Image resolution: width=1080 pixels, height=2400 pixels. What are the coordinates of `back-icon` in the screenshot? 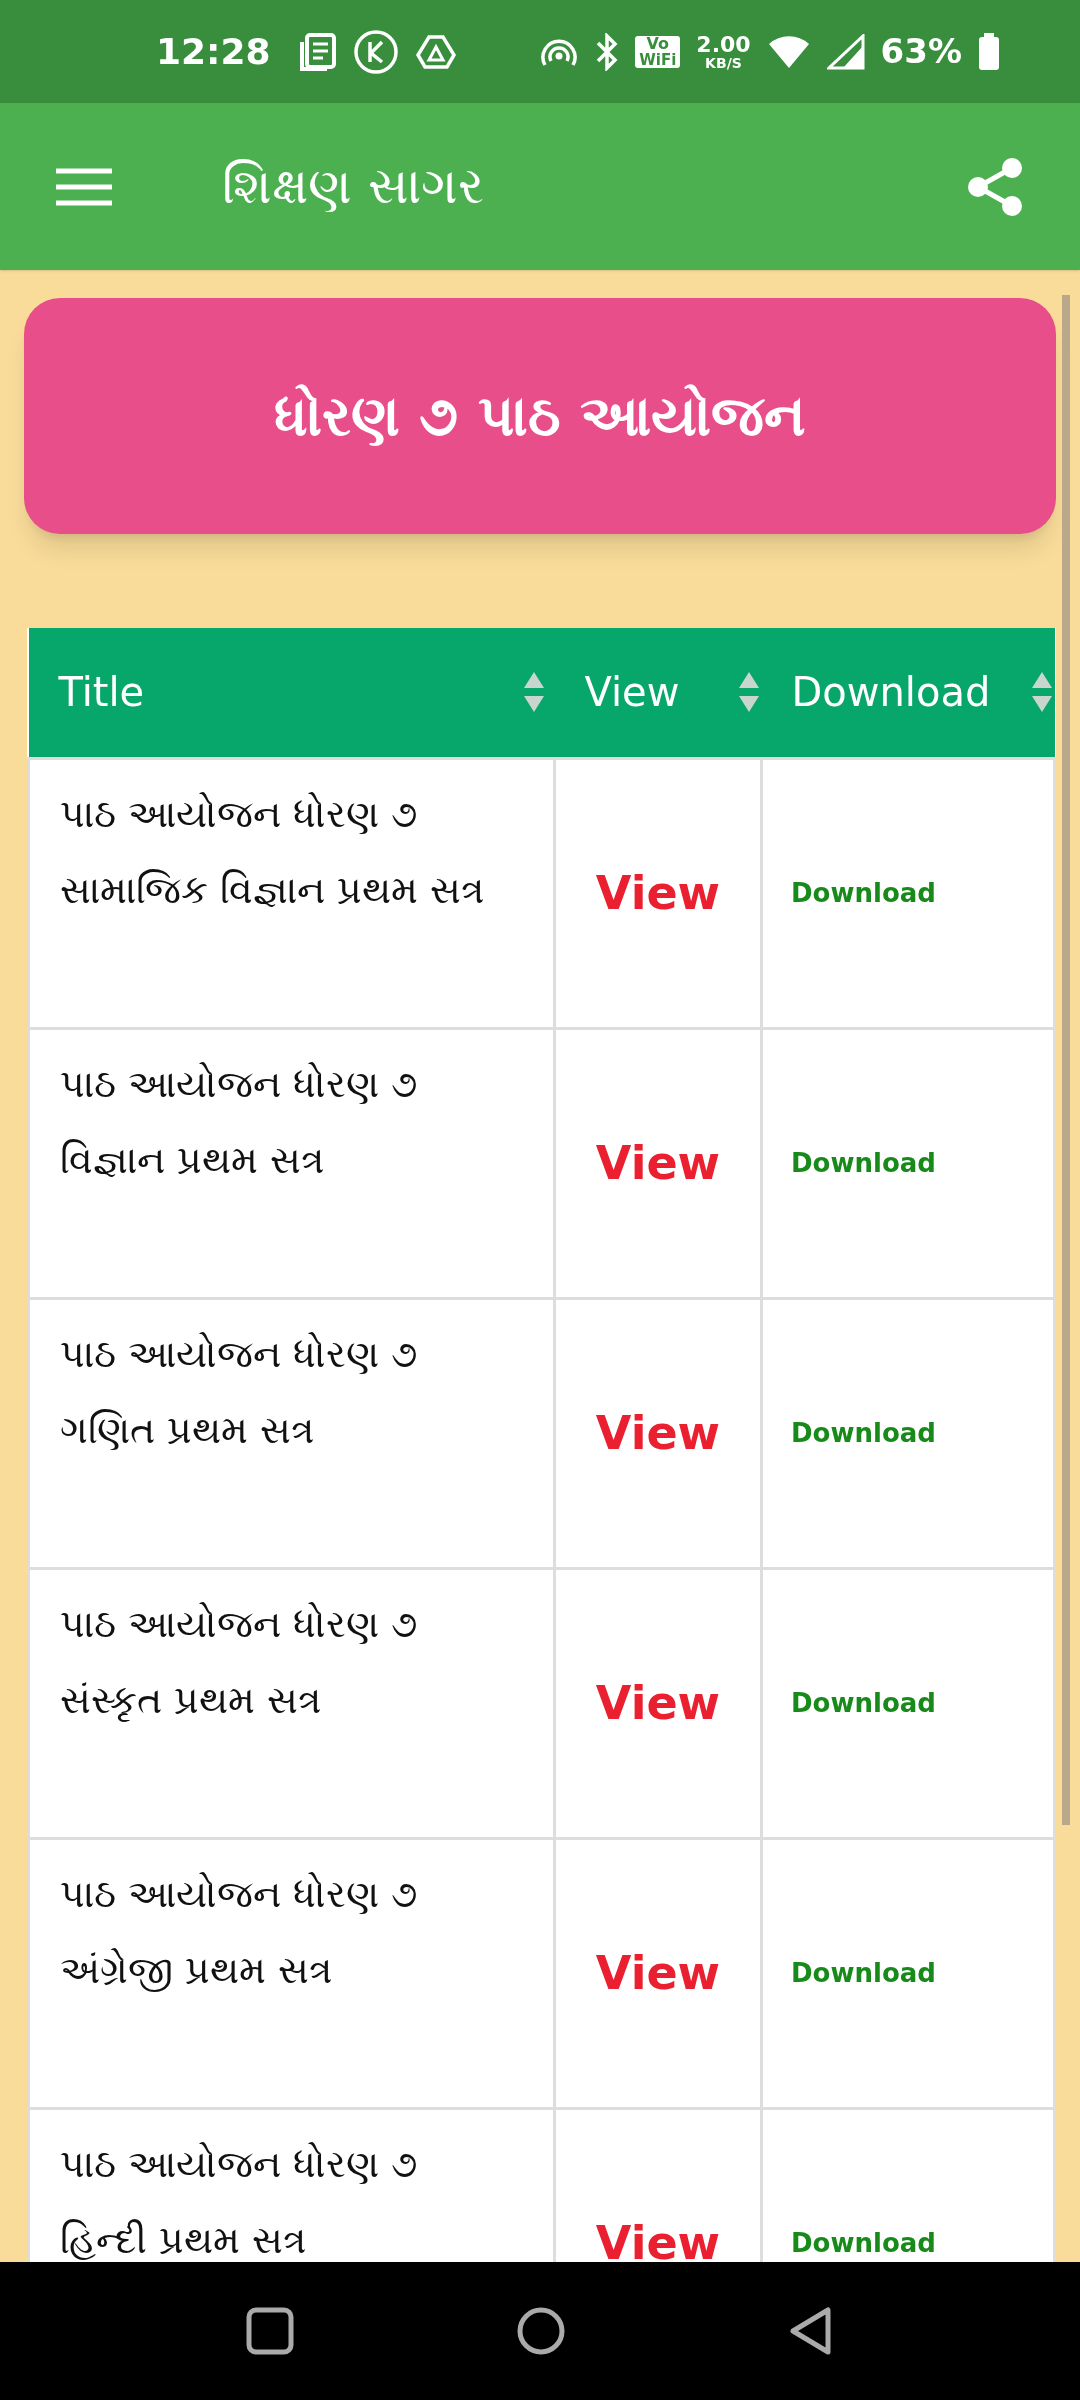 It's located at (811, 2331).